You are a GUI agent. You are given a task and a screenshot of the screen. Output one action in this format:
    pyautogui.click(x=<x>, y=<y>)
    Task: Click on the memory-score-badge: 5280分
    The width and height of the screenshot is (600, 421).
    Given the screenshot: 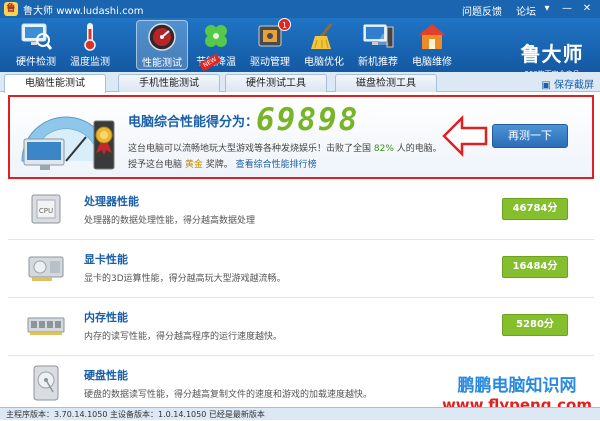 What is the action you would take?
    pyautogui.click(x=535, y=325)
    